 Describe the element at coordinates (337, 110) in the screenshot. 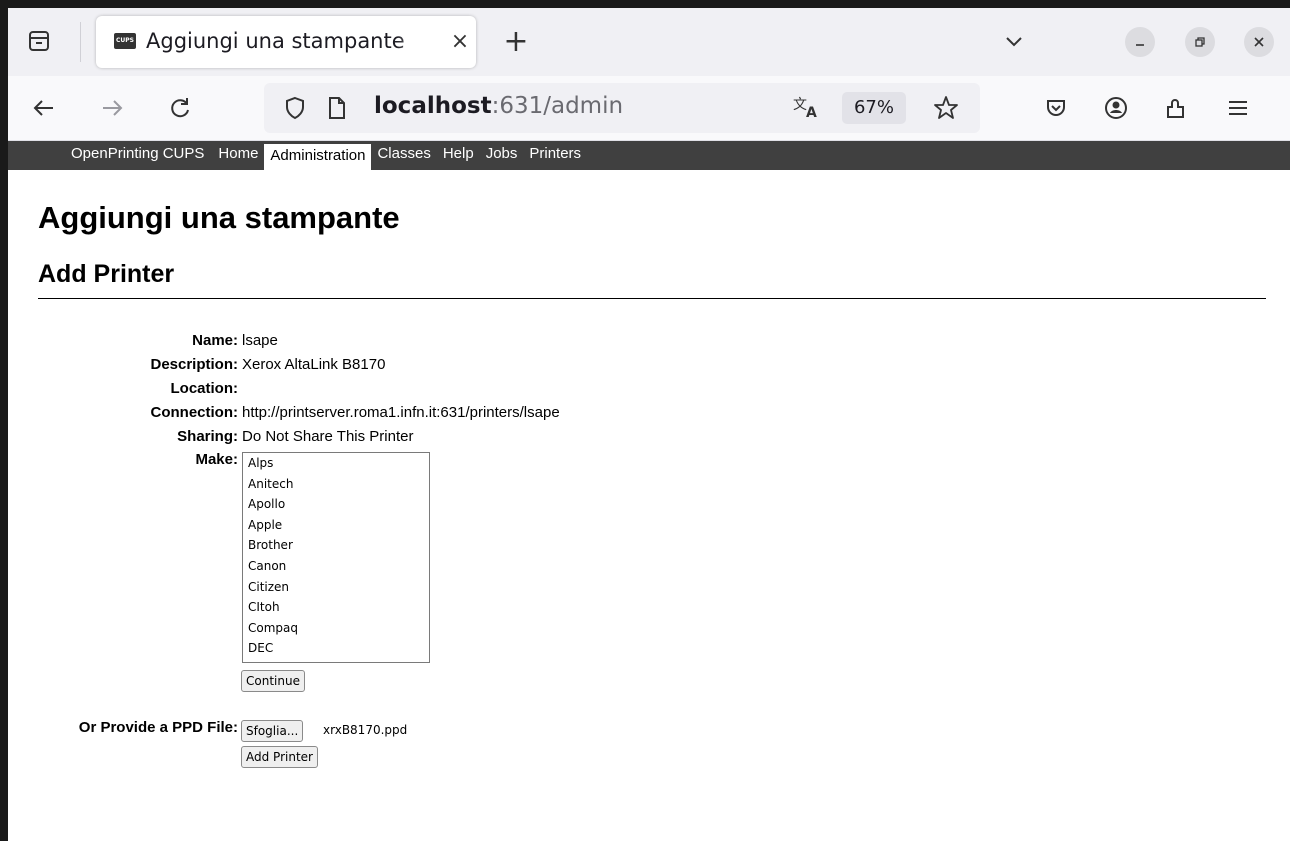

I see `page-icon` at that location.